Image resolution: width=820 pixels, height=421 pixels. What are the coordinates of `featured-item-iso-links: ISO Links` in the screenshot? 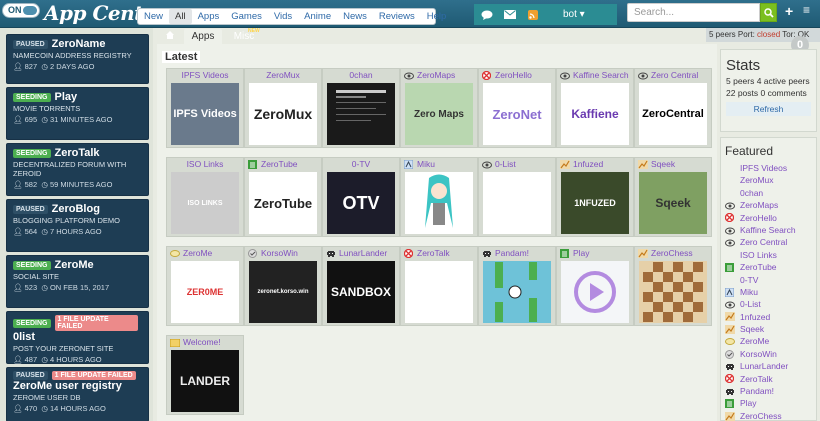 It's located at (770, 255).